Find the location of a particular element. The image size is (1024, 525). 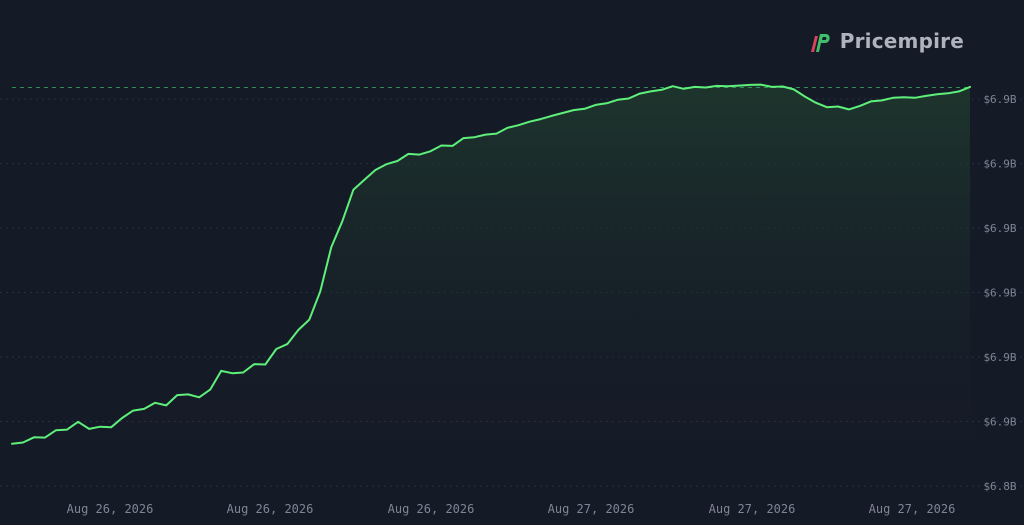

brand-name: Pricempire is located at coordinates (901, 41).